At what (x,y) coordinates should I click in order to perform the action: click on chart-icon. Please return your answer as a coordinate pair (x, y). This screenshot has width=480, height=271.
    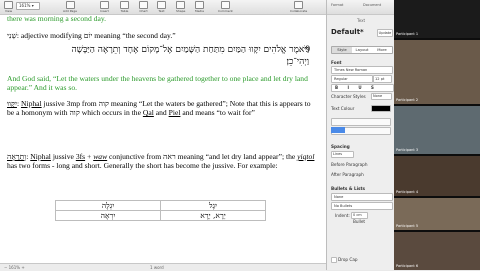
    Looking at the image, I should click on (143, 5).